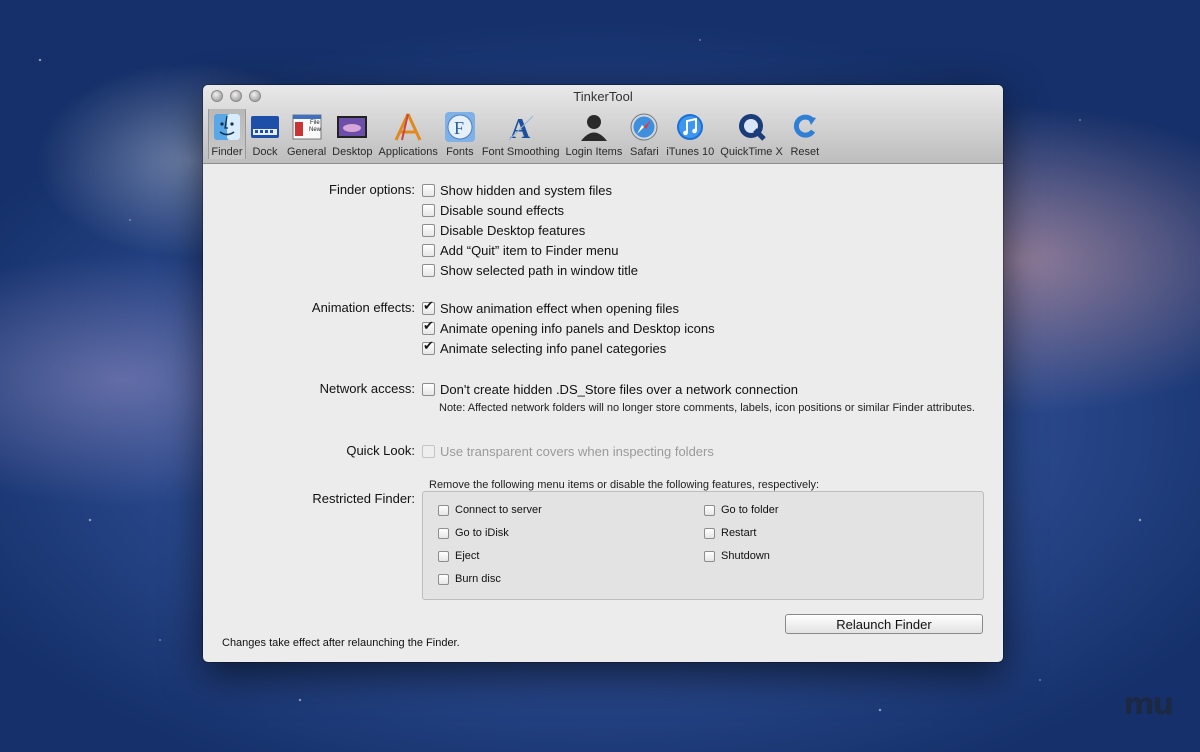  What do you see at coordinates (594, 152) in the screenshot?
I see `toolbar-label: Login Items` at bounding box center [594, 152].